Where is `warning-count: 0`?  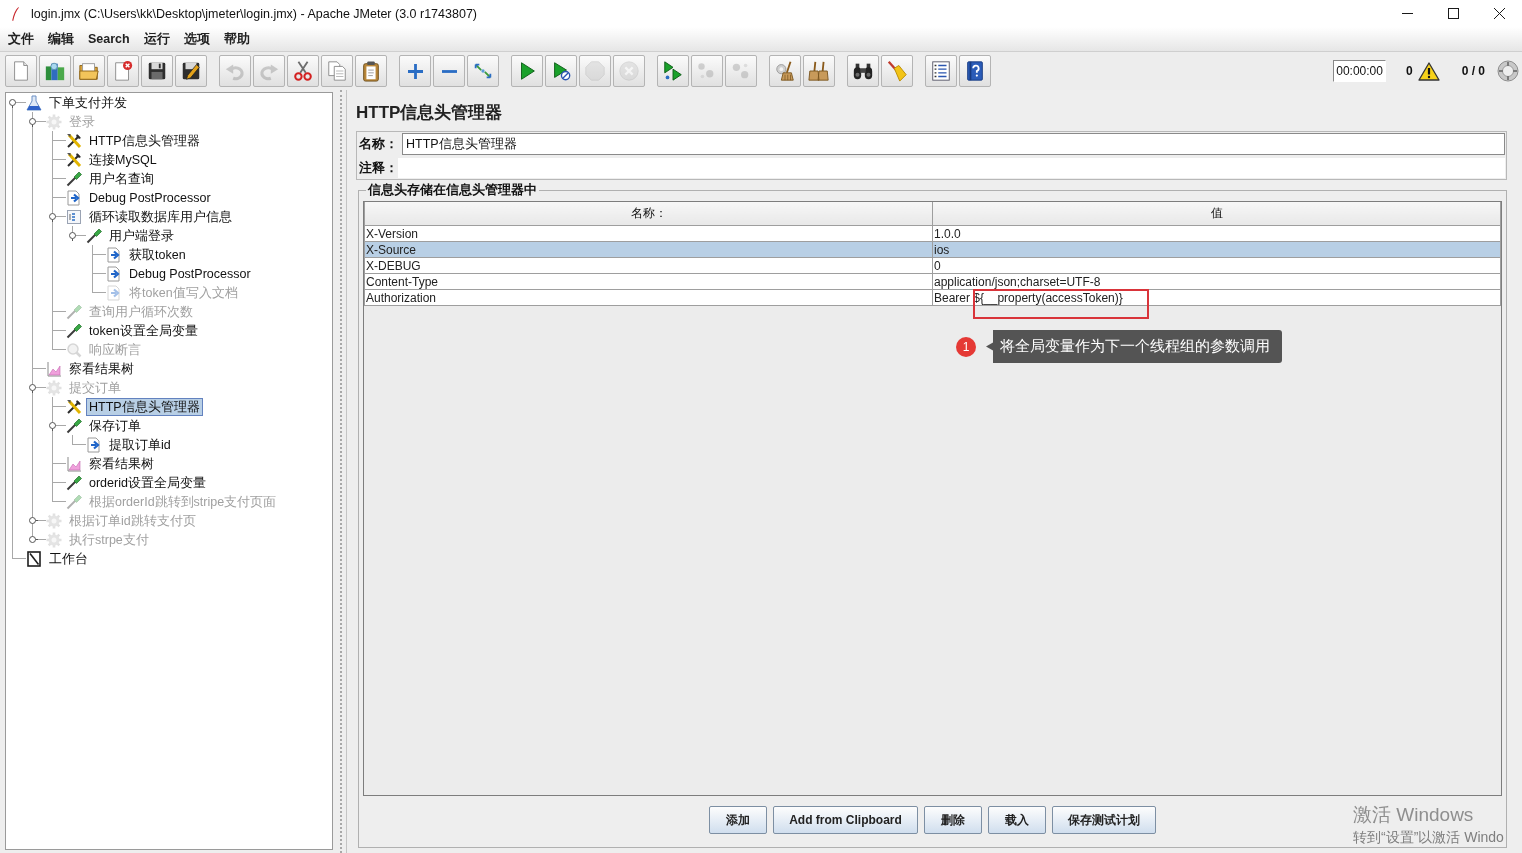
warning-count: 0 is located at coordinates (1409, 71).